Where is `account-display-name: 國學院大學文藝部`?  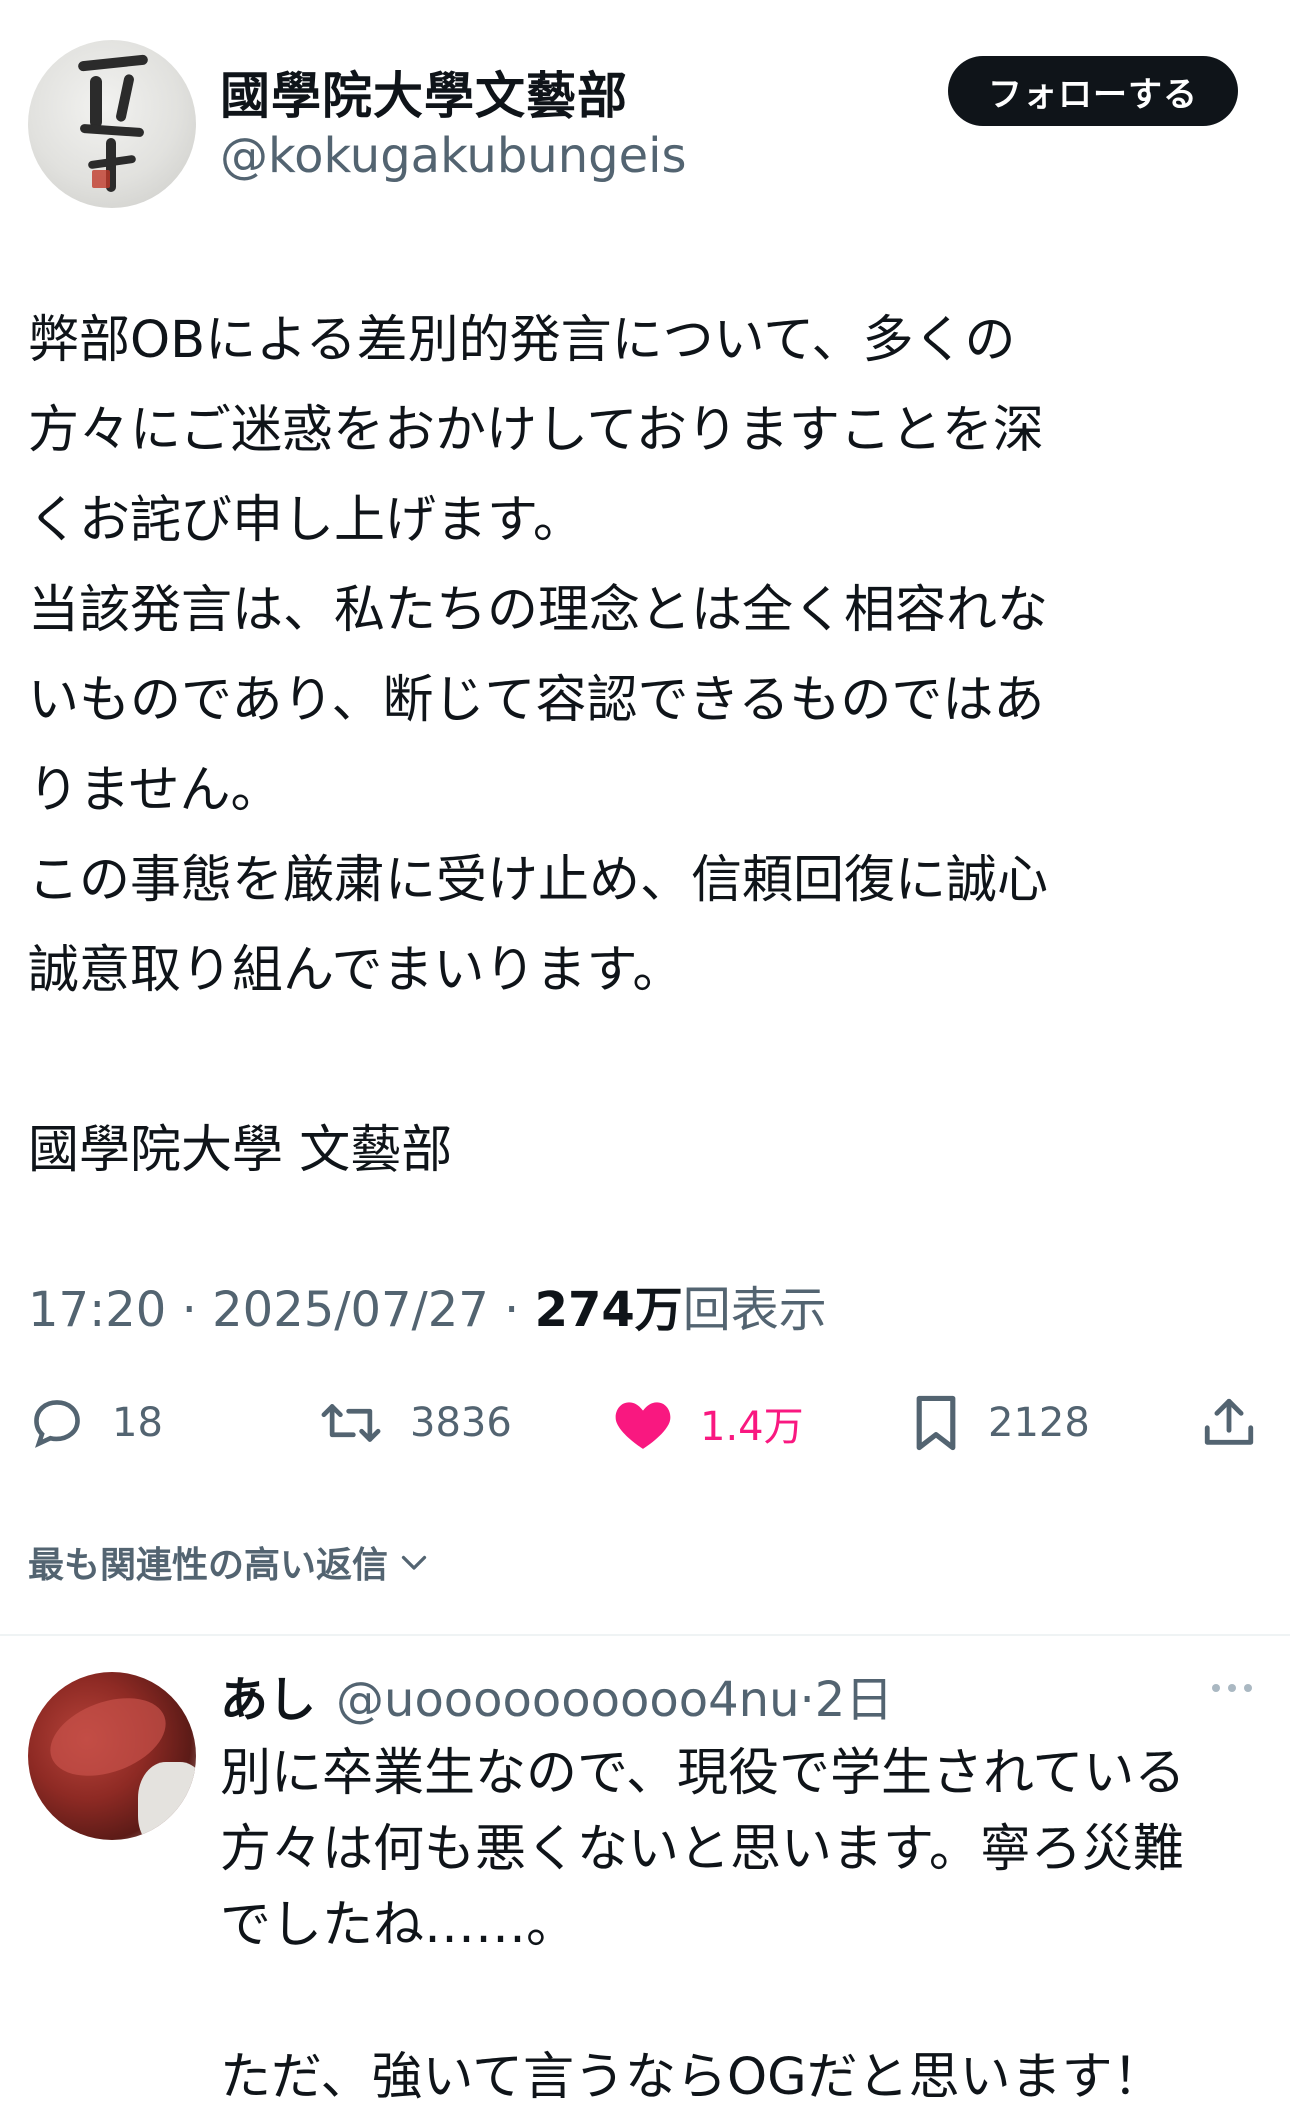 account-display-name: 國學院大學文藝部 is located at coordinates (424, 92).